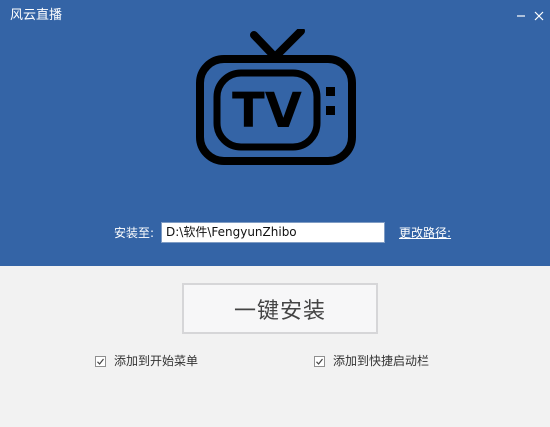  I want to click on close-icon, so click(539, 16).